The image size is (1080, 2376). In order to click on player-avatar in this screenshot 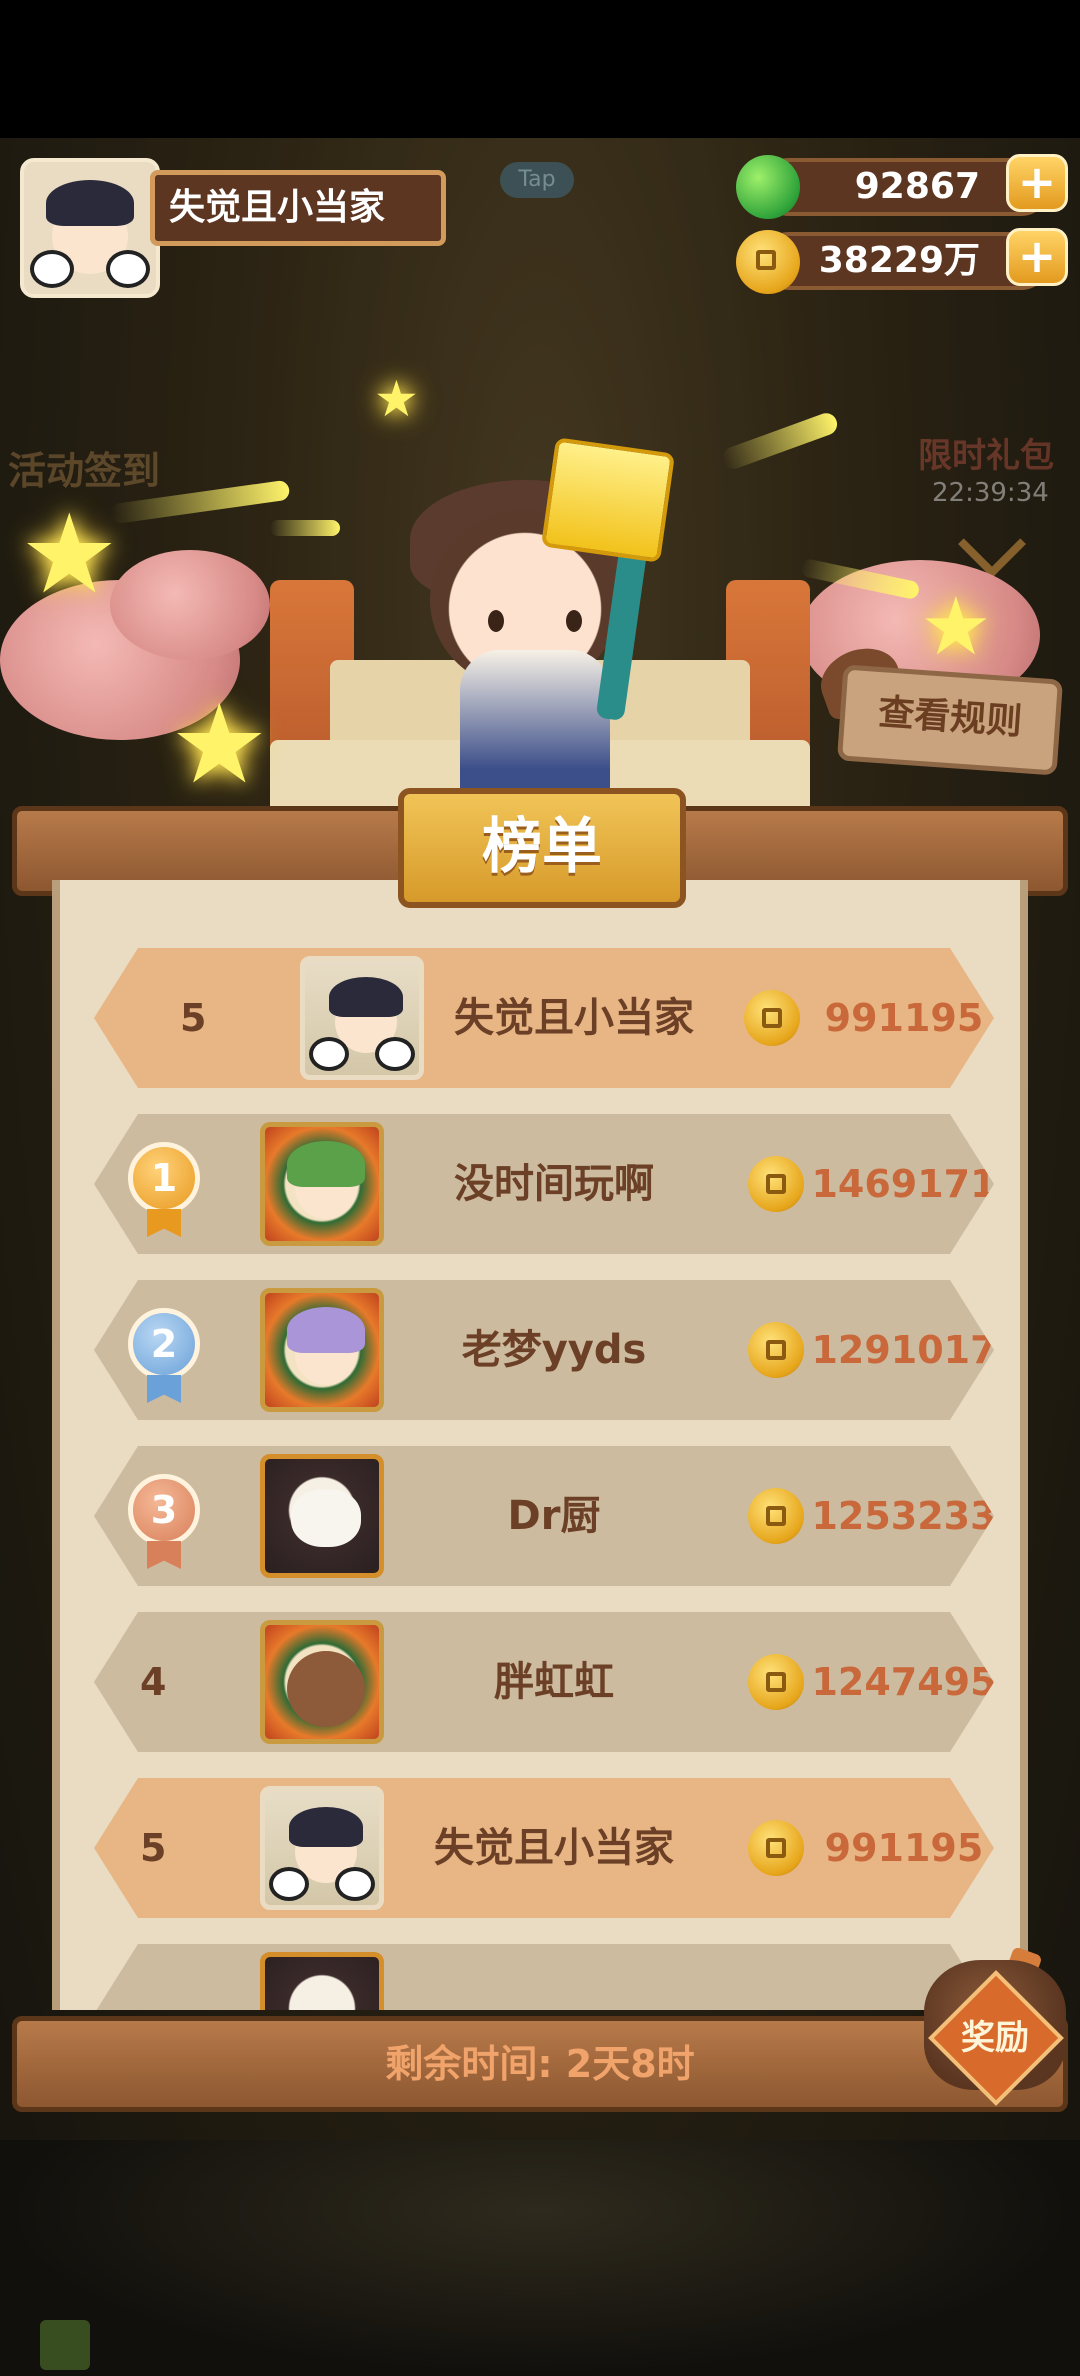, I will do `click(90, 228)`.